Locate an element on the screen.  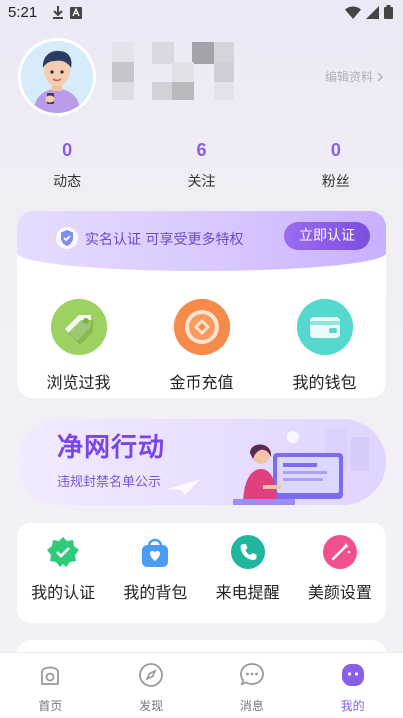
compass-icon is located at coordinates (151, 675).